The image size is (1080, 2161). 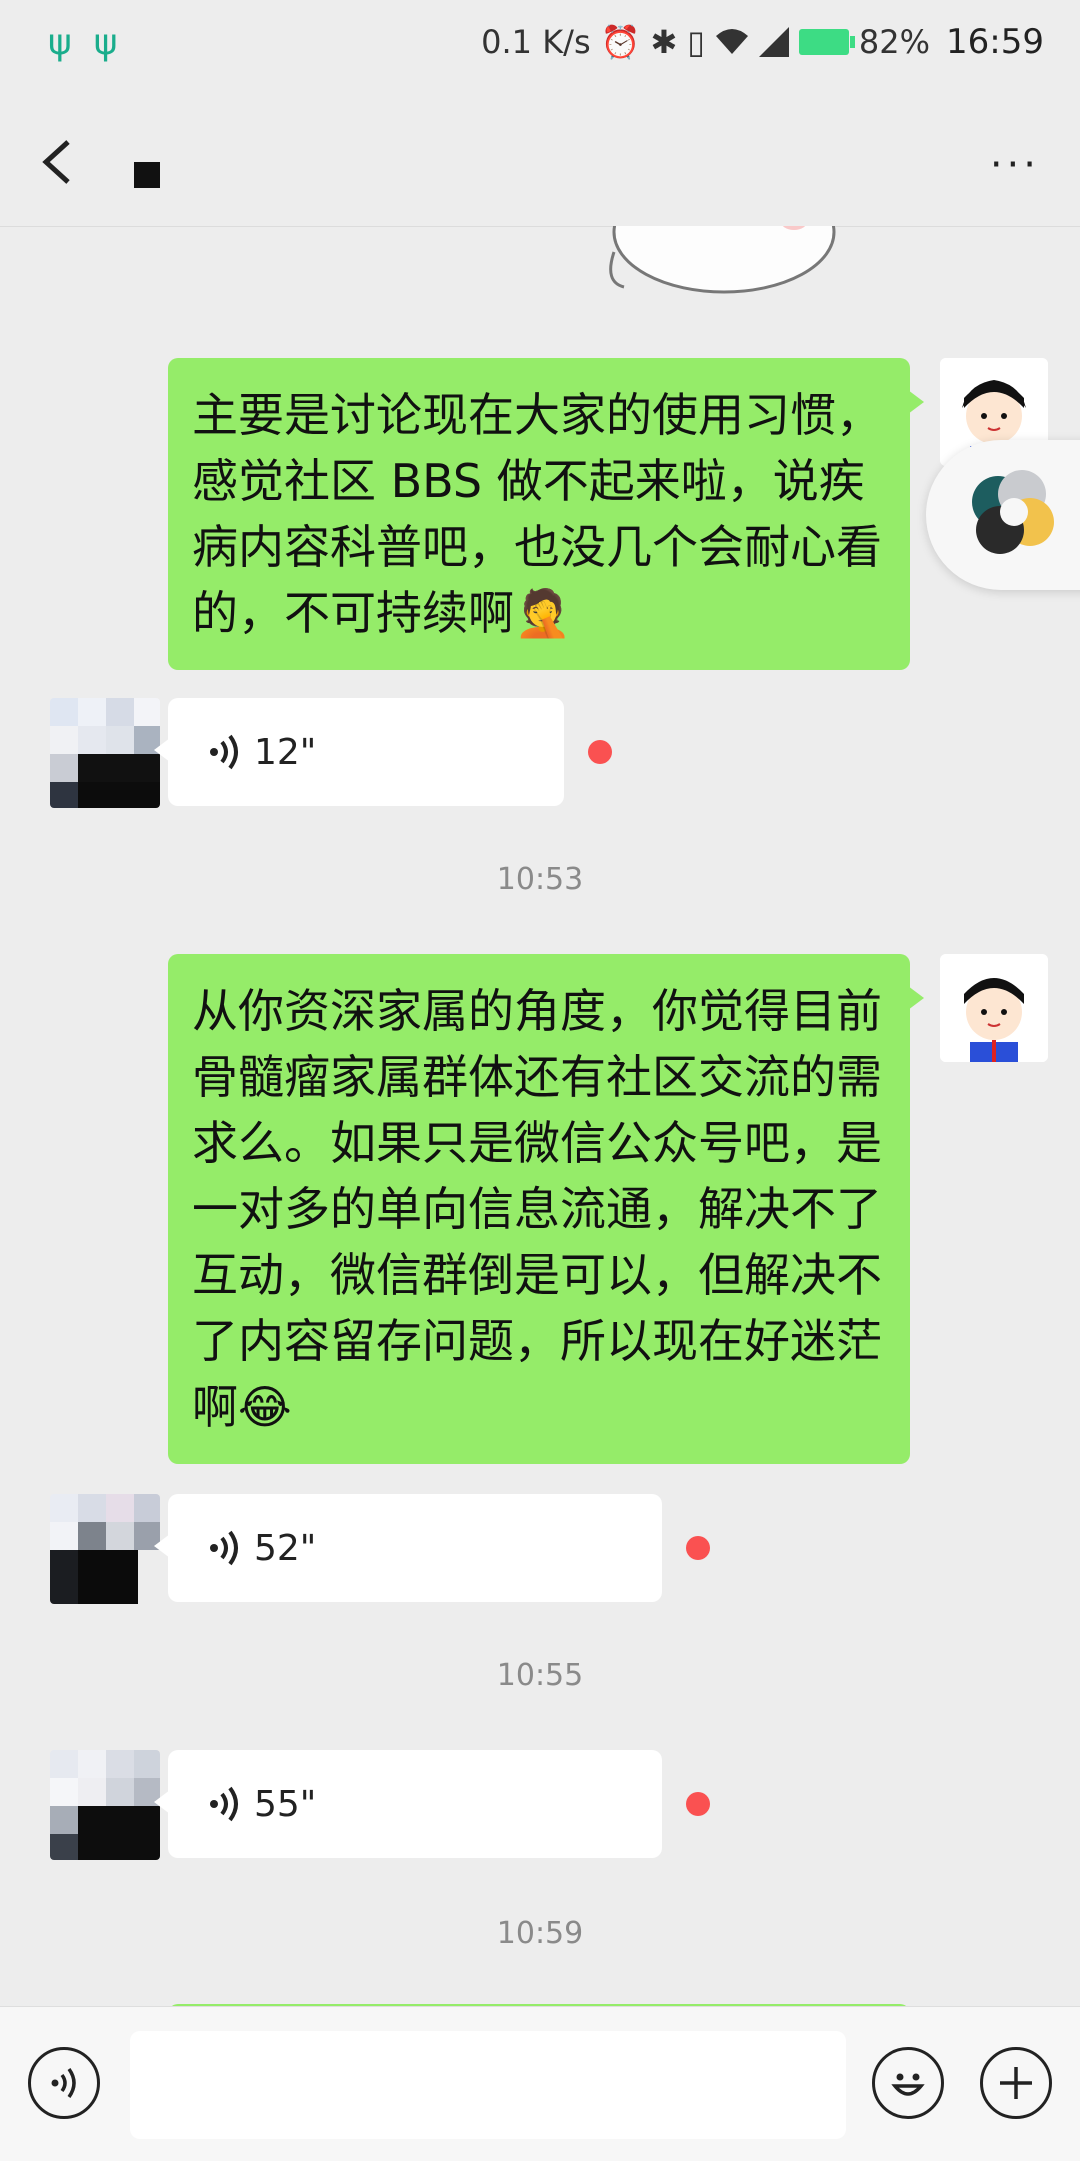 What do you see at coordinates (488, 2085) in the screenshot?
I see `message-text-input` at bounding box center [488, 2085].